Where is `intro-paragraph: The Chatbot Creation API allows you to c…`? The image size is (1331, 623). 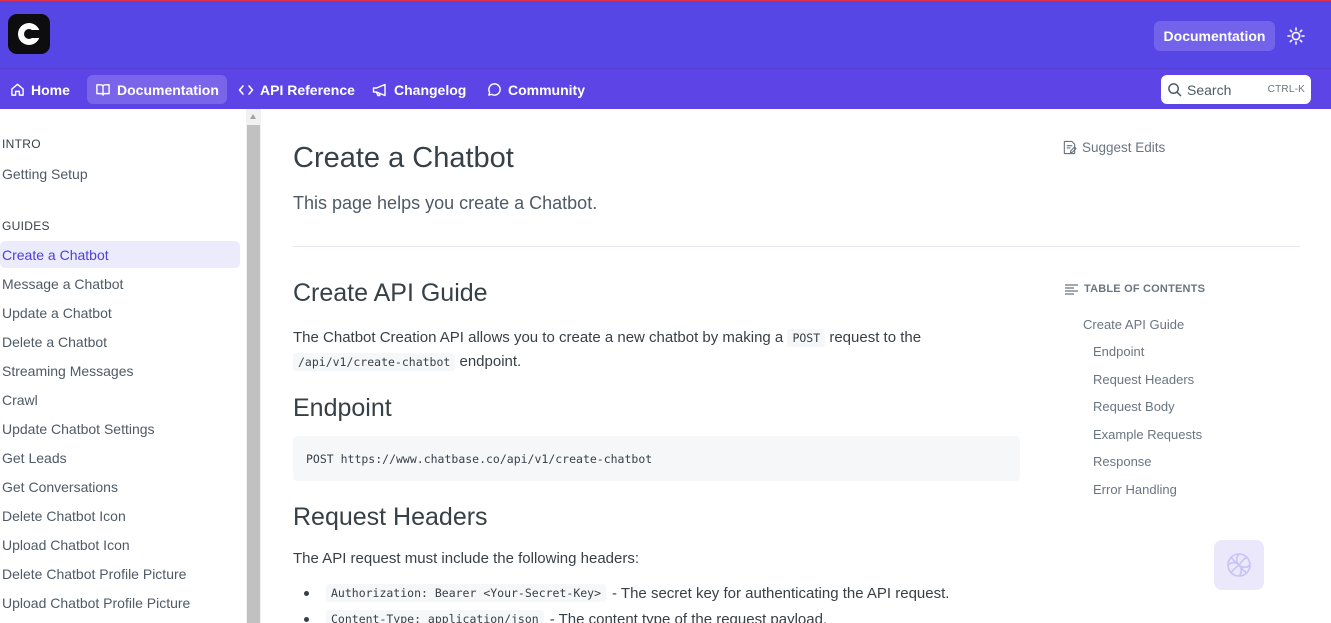
intro-paragraph: The Chatbot Creation API allows you to c… is located at coordinates (653, 350).